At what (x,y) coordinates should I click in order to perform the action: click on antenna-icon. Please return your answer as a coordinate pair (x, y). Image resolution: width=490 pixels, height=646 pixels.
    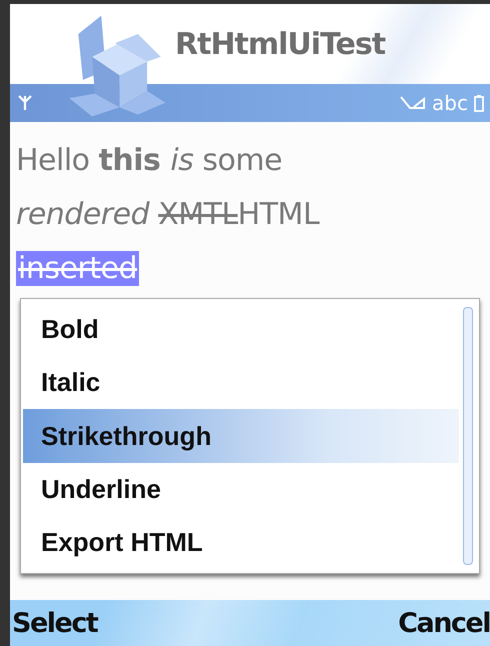
    Looking at the image, I should click on (25, 103).